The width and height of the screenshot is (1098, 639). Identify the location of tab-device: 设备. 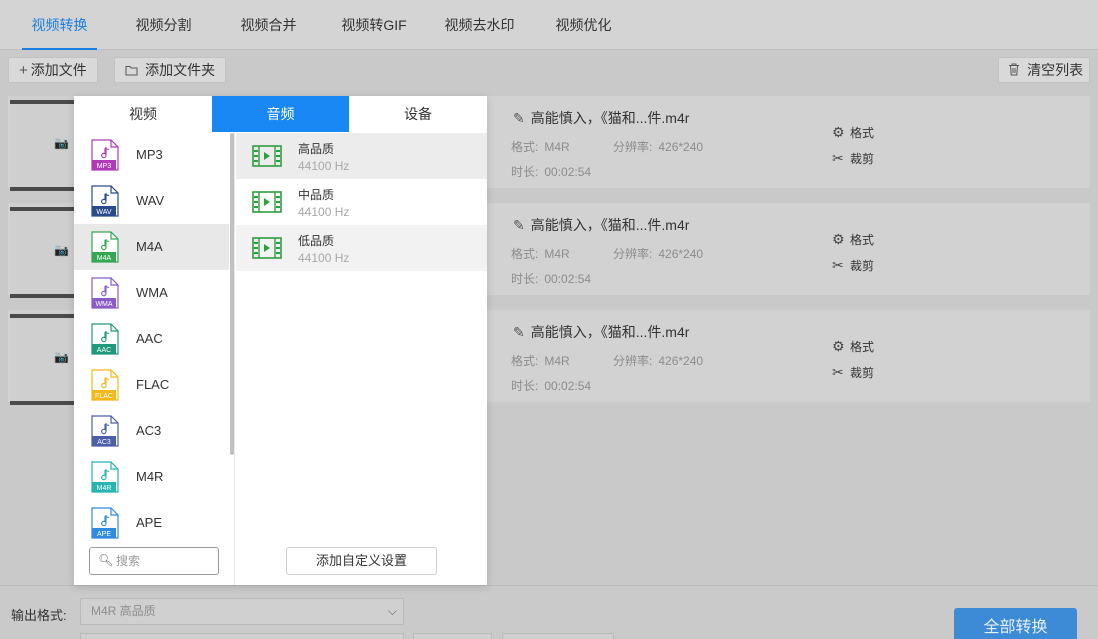
(418, 114).